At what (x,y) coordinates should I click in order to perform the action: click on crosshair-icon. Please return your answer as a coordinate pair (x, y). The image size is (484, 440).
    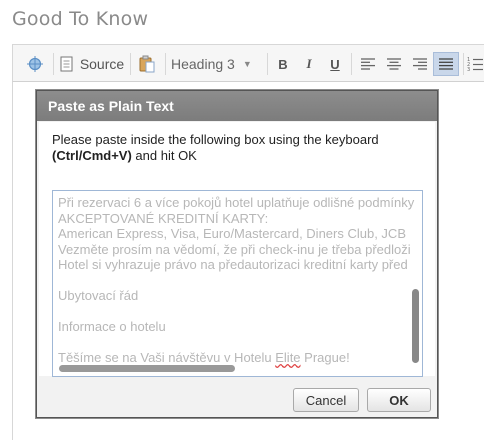
    Looking at the image, I should click on (35, 64).